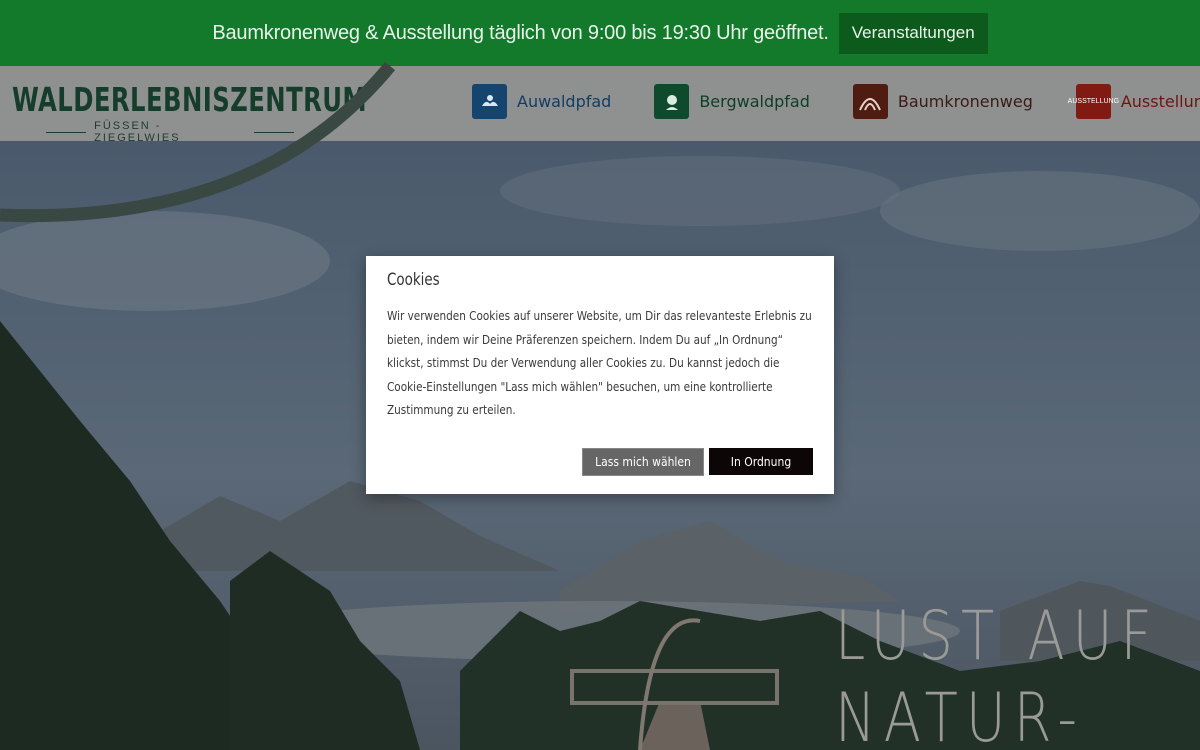 Image resolution: width=1200 pixels, height=750 pixels. I want to click on nav-item-baumkronenweg: Baumkronenweg, so click(942, 101).